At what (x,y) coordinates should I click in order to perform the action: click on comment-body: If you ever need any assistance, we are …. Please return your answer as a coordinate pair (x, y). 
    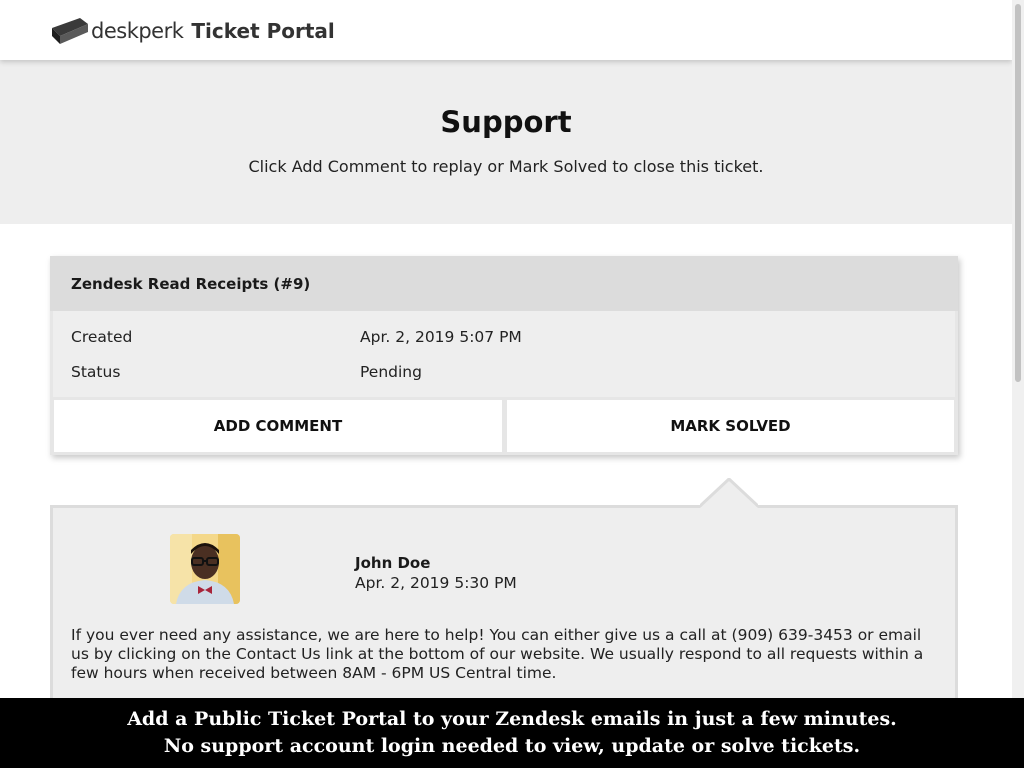
    Looking at the image, I should click on (497, 654).